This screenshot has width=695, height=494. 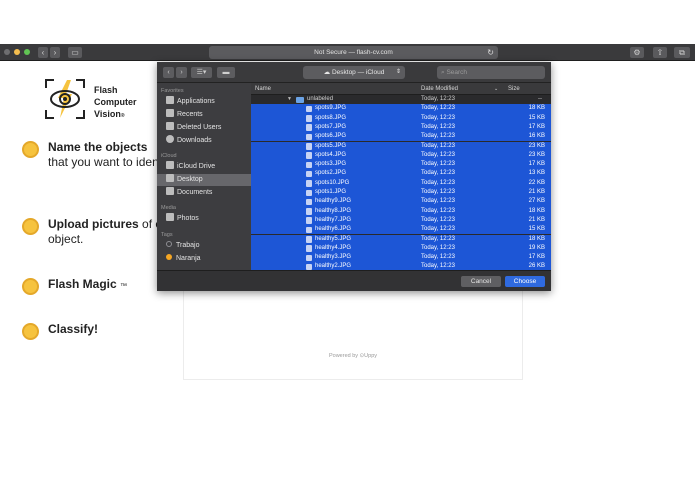 I want to click on forward-icon: ›, so click(x=181, y=72).